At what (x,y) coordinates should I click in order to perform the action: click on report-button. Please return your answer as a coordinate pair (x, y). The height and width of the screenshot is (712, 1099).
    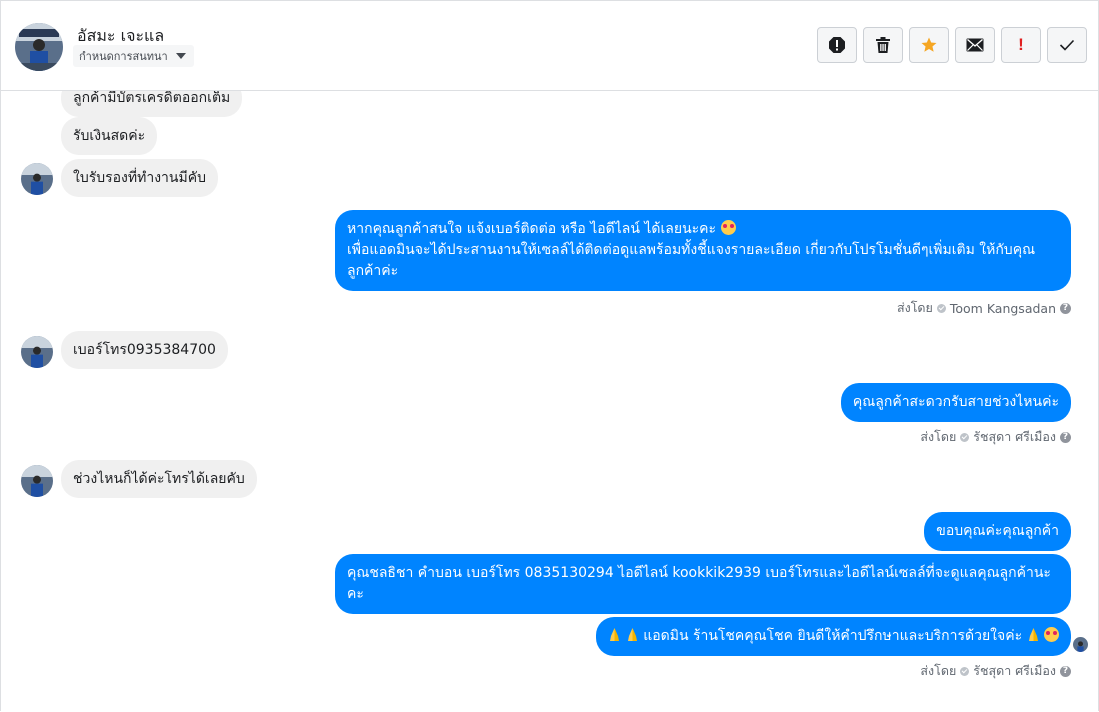
    Looking at the image, I should click on (837, 45).